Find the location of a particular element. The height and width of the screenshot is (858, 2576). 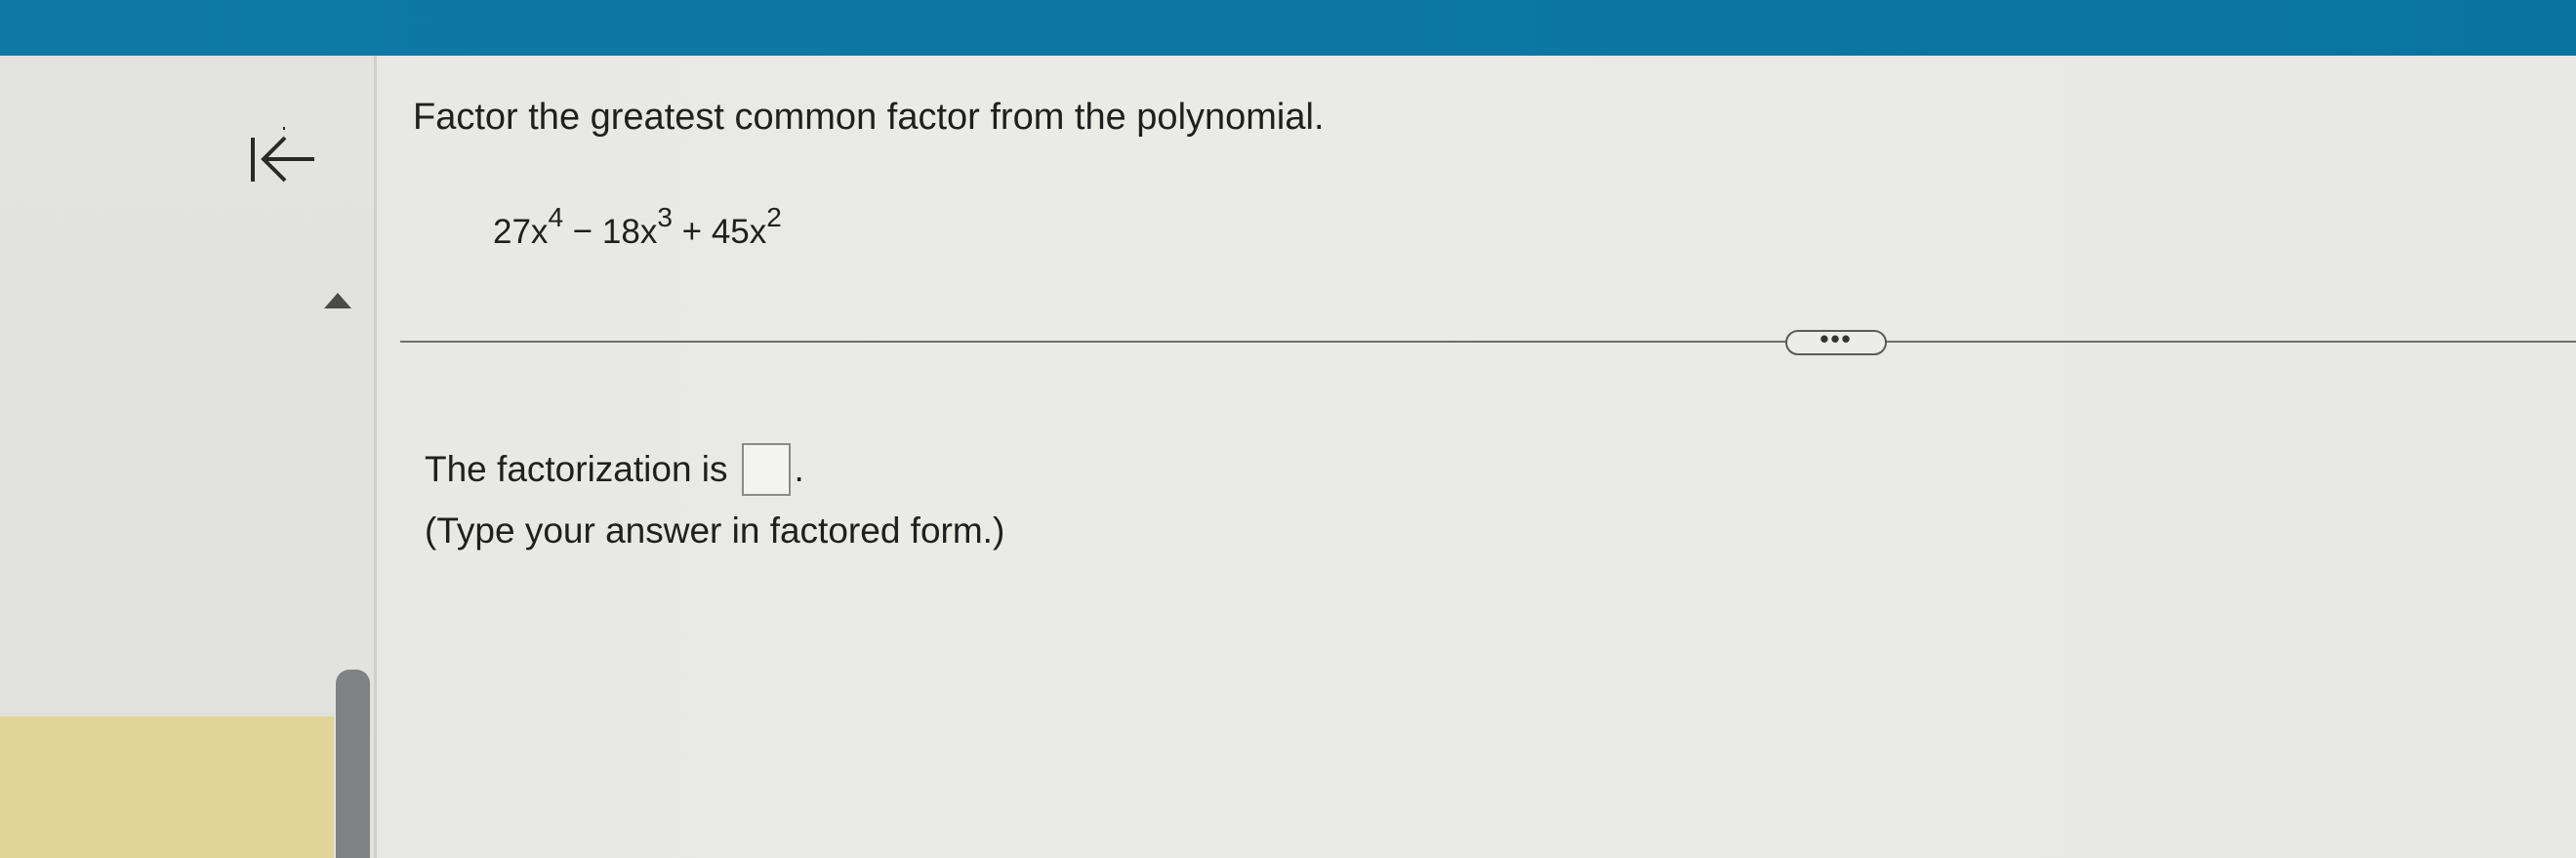

back-to-start-icon is located at coordinates (282, 155).